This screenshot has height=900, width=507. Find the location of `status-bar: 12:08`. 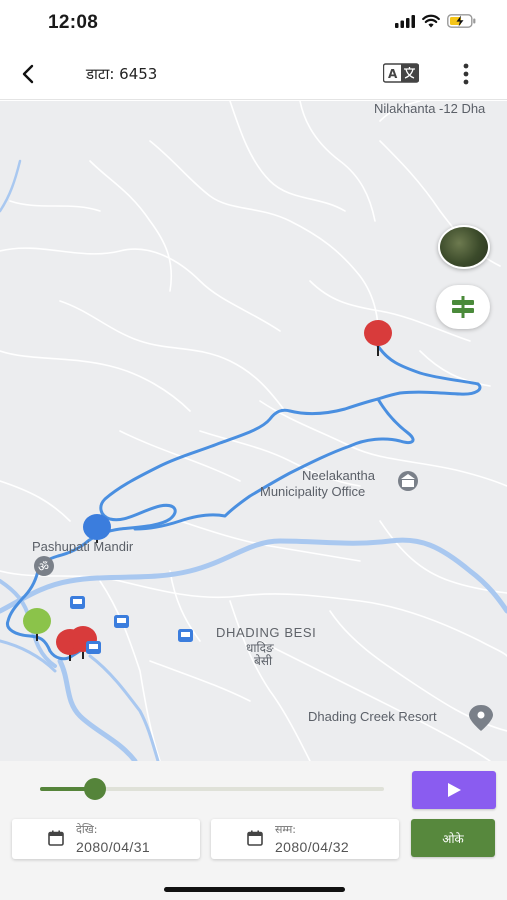

status-bar: 12:08 is located at coordinates (253, 23).